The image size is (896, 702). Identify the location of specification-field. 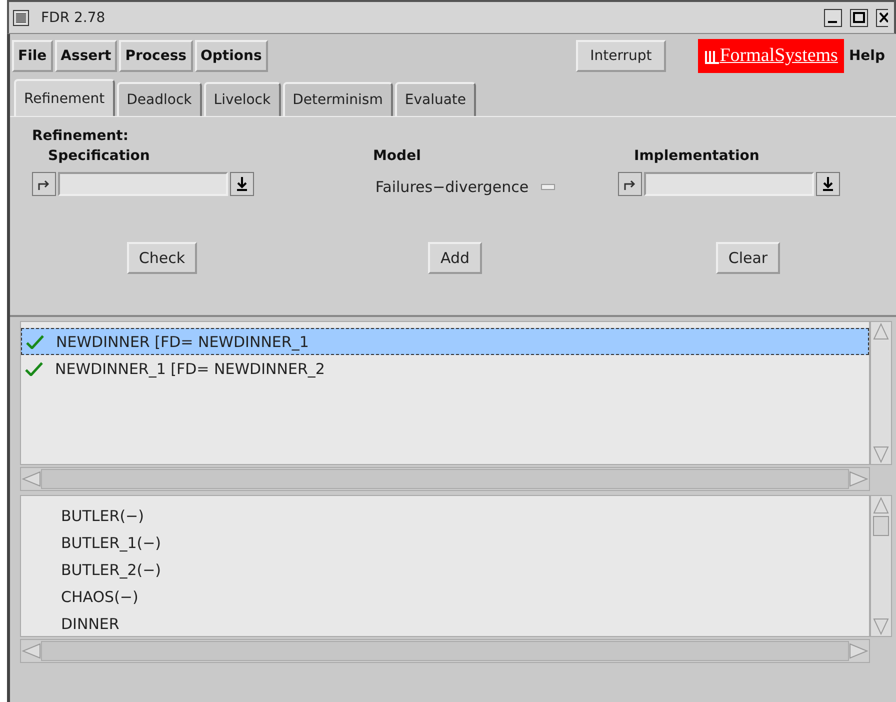
(143, 184).